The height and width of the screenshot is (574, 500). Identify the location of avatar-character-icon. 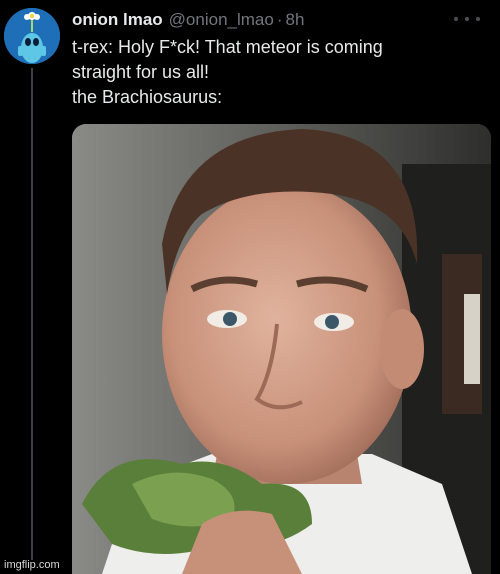
(32, 36).